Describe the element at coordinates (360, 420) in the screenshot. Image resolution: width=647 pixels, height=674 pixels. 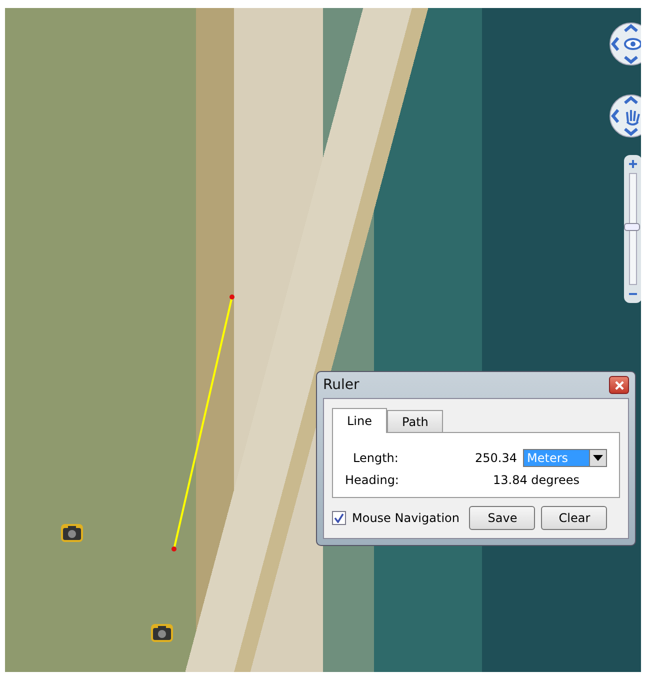
I see `tab: Line` at that location.